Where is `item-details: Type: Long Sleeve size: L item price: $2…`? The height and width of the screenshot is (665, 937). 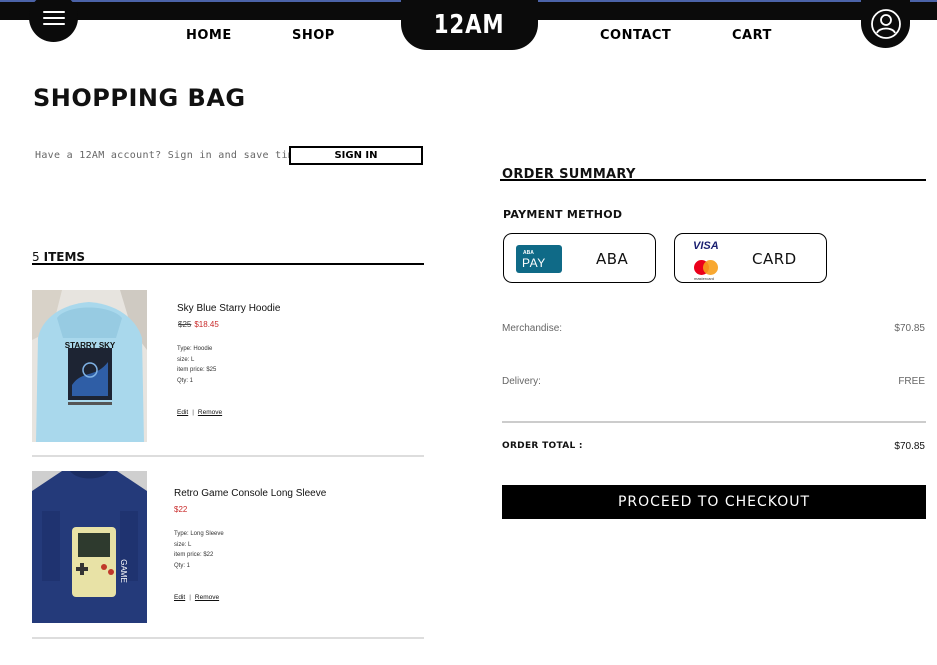
item-details: Type: Long Sleeve size: L item price: $2… is located at coordinates (199, 550).